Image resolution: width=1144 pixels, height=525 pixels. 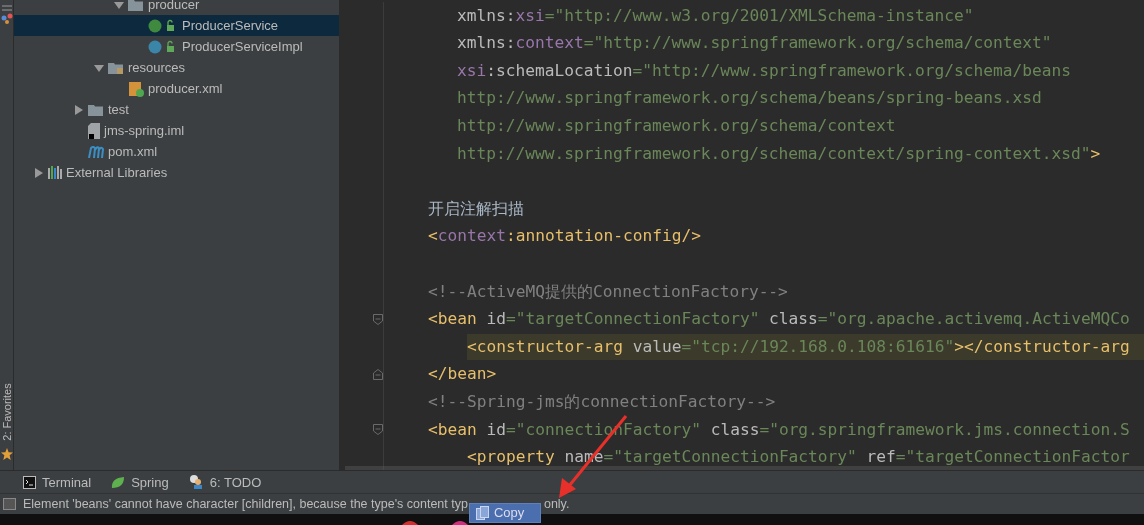 I want to click on tree-item: pom.xml, so click(x=176, y=151).